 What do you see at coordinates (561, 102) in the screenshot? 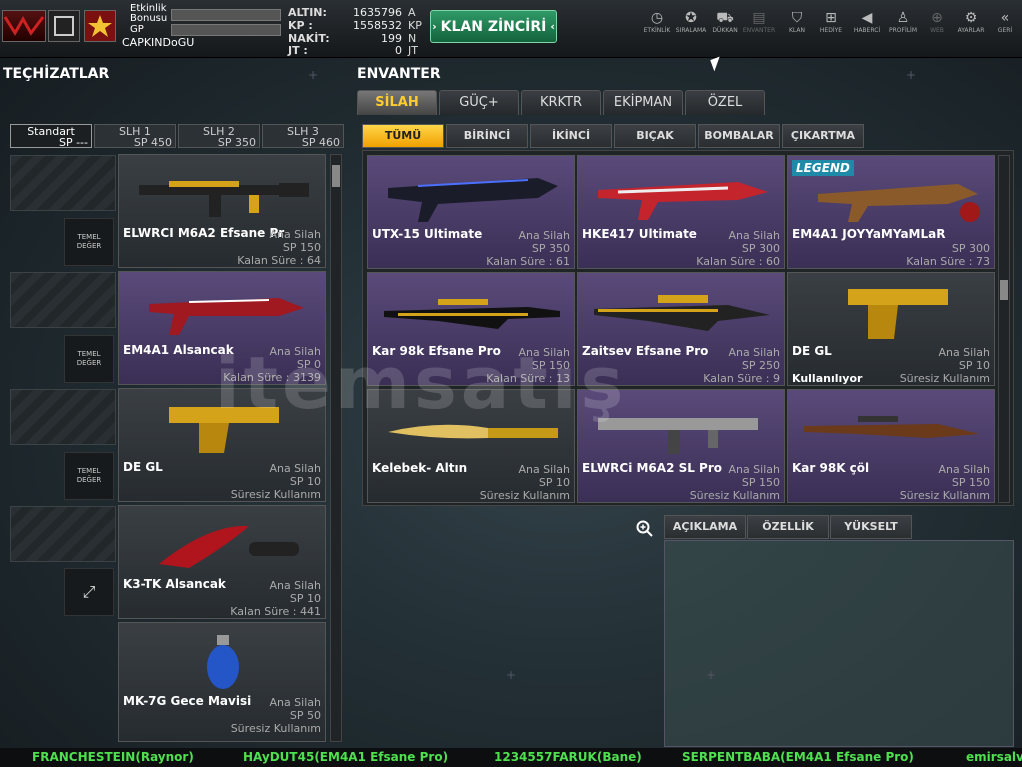
I see `tab-krktr: KRKTR` at bounding box center [561, 102].